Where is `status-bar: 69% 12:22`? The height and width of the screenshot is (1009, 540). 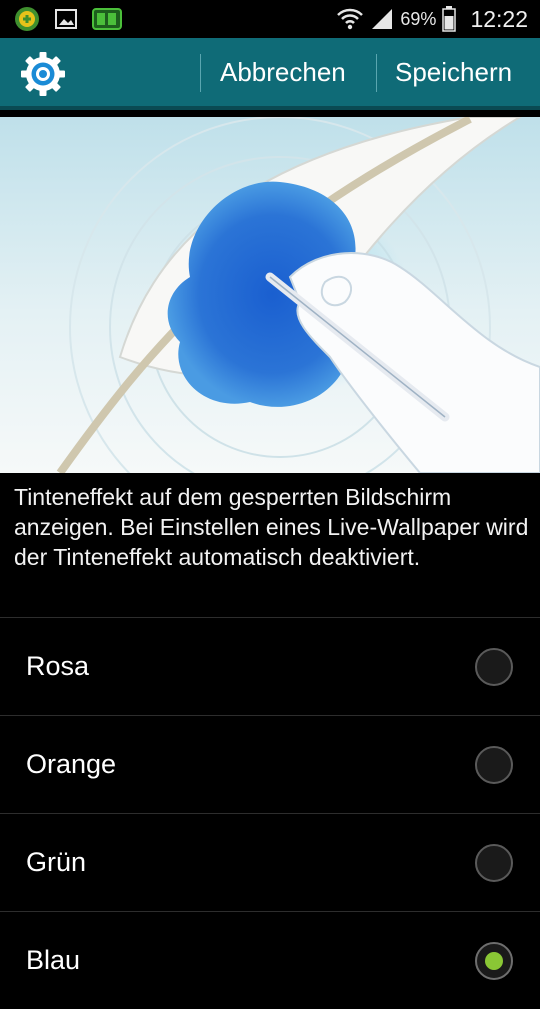
status-bar: 69% 12:22 is located at coordinates (270, 19).